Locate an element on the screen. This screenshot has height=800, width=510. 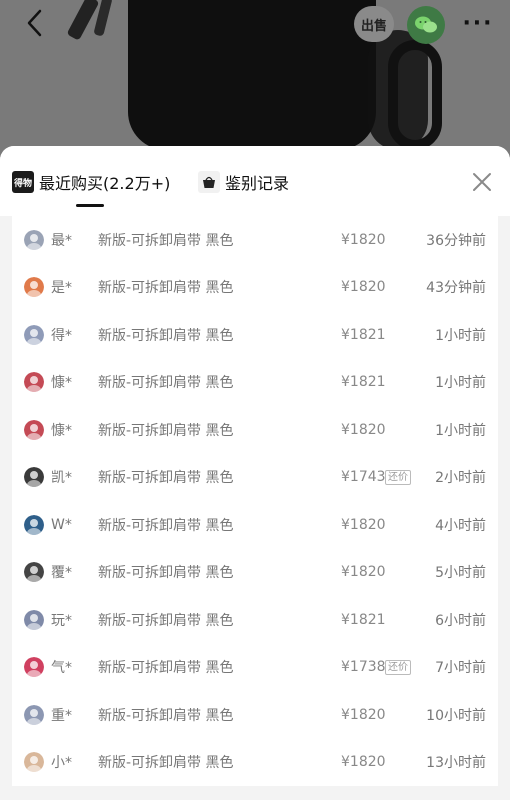
purchase-time: 13小时前 is located at coordinates (456, 763).